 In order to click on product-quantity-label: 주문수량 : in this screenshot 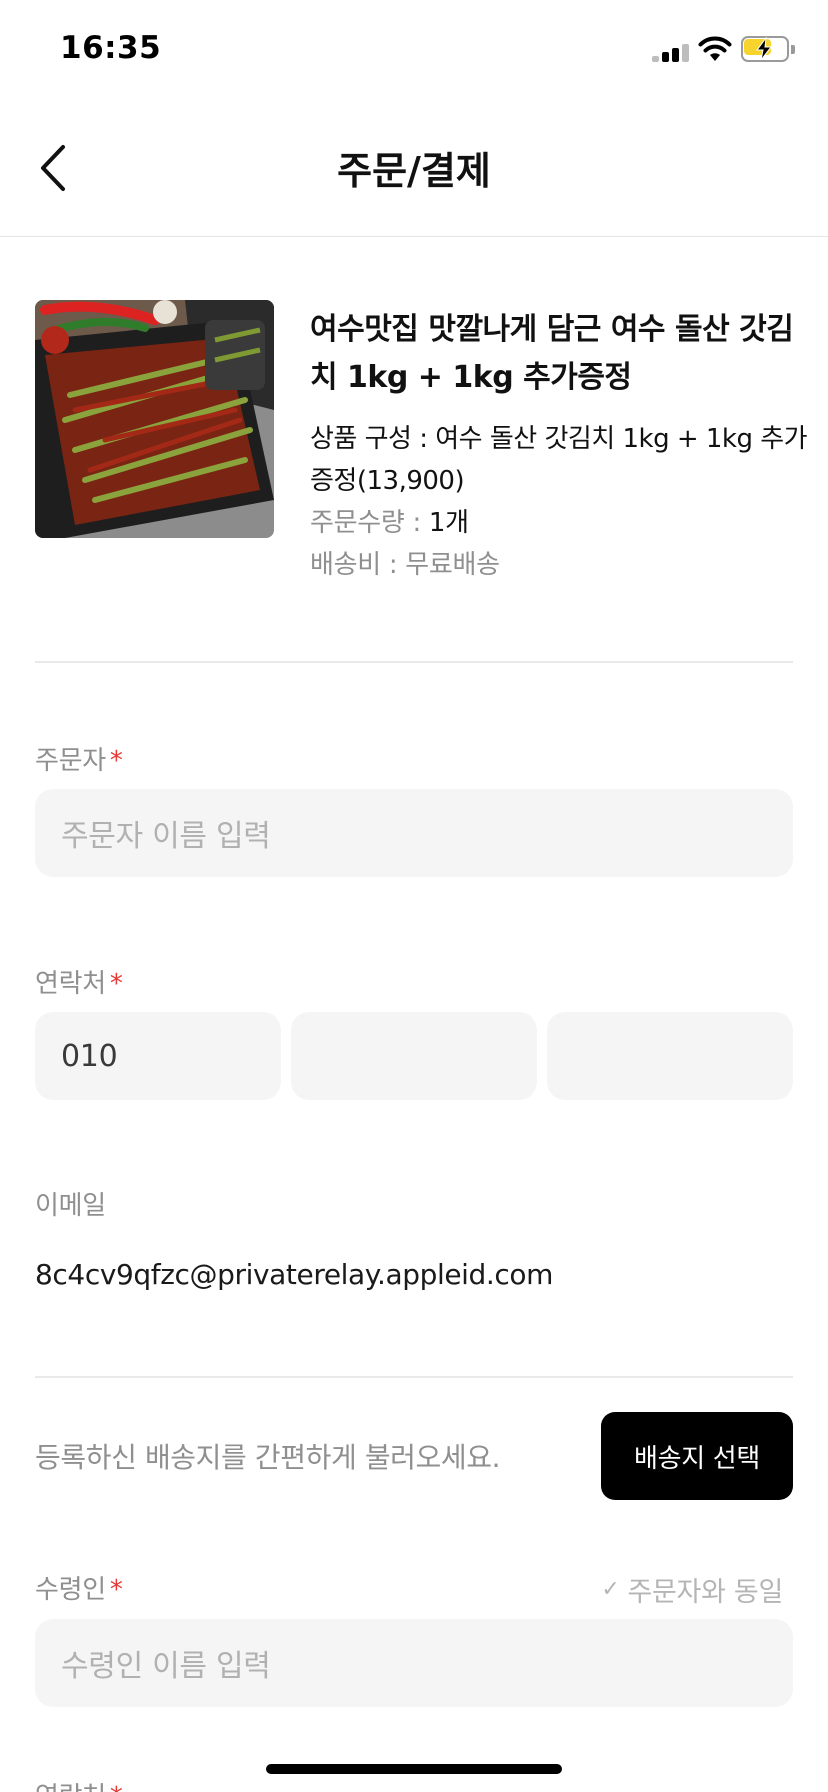, I will do `click(369, 523)`.